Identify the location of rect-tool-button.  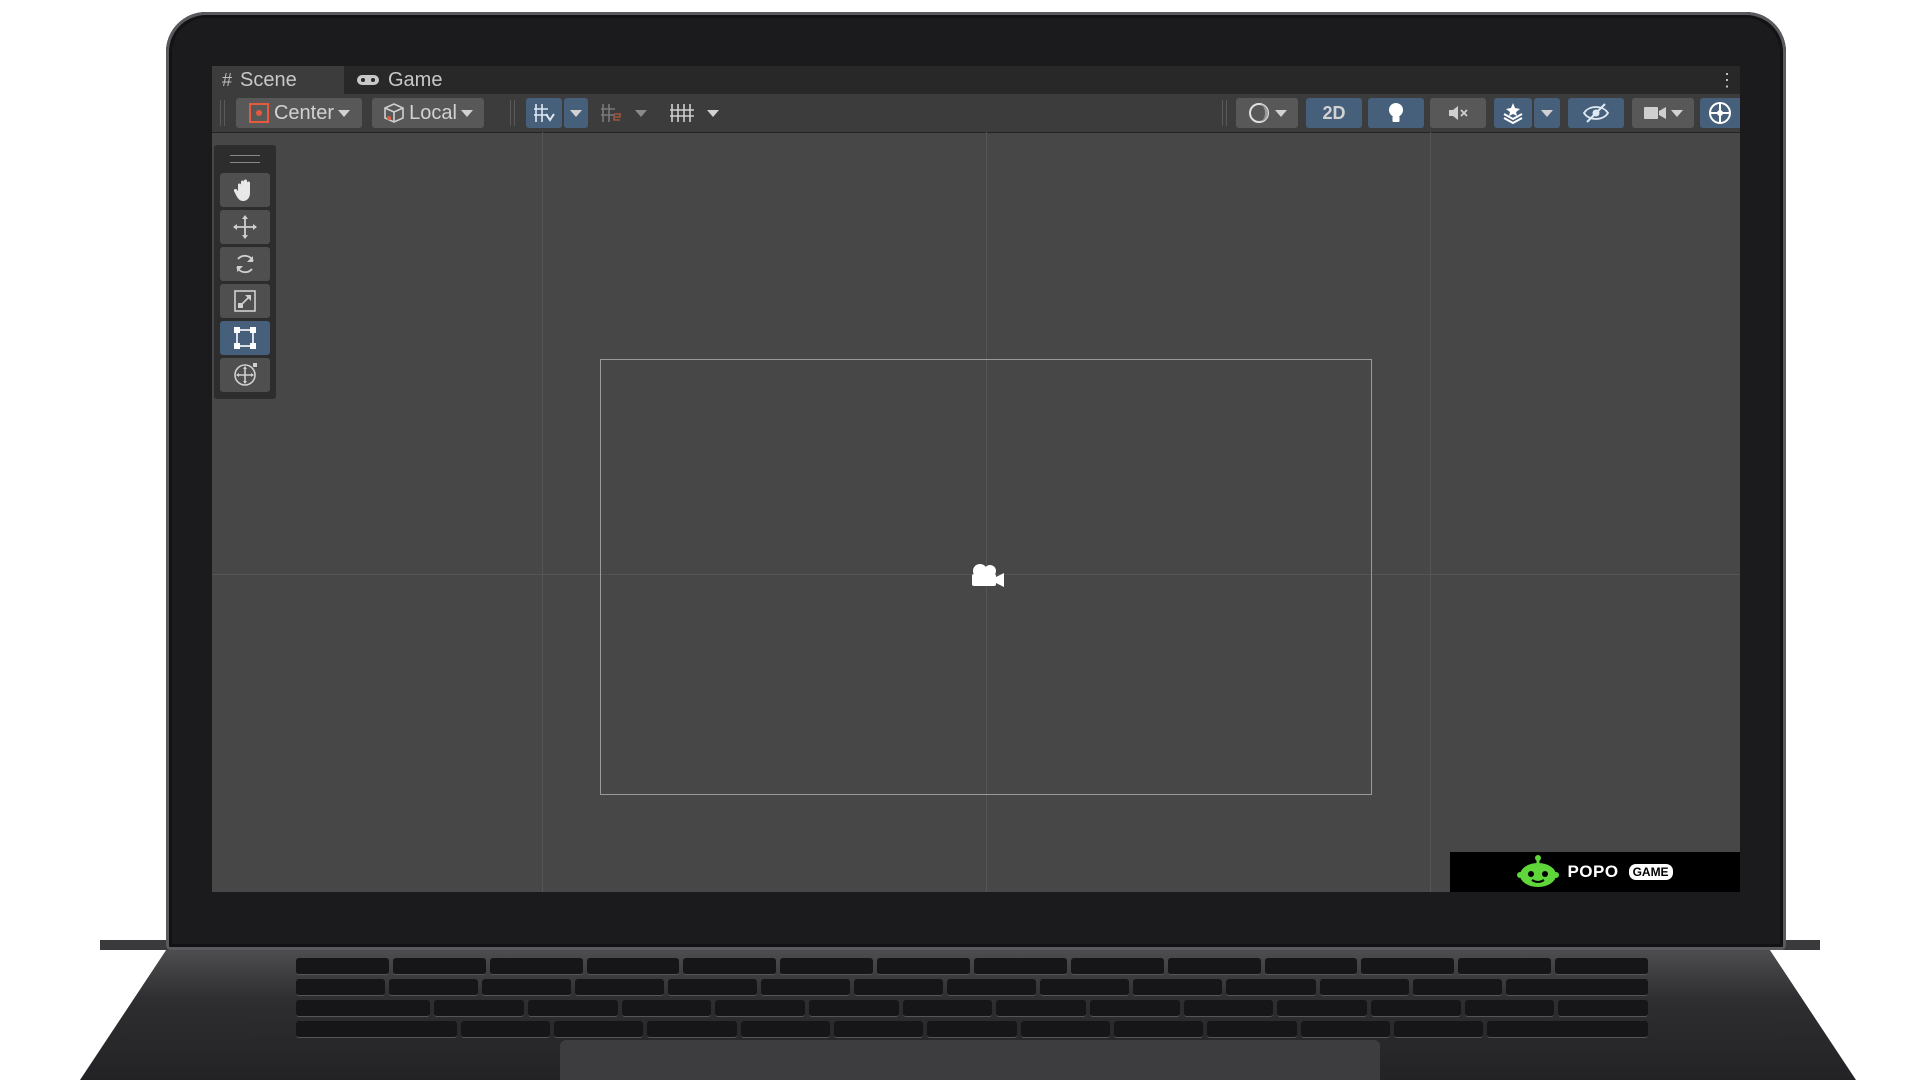
(245, 338).